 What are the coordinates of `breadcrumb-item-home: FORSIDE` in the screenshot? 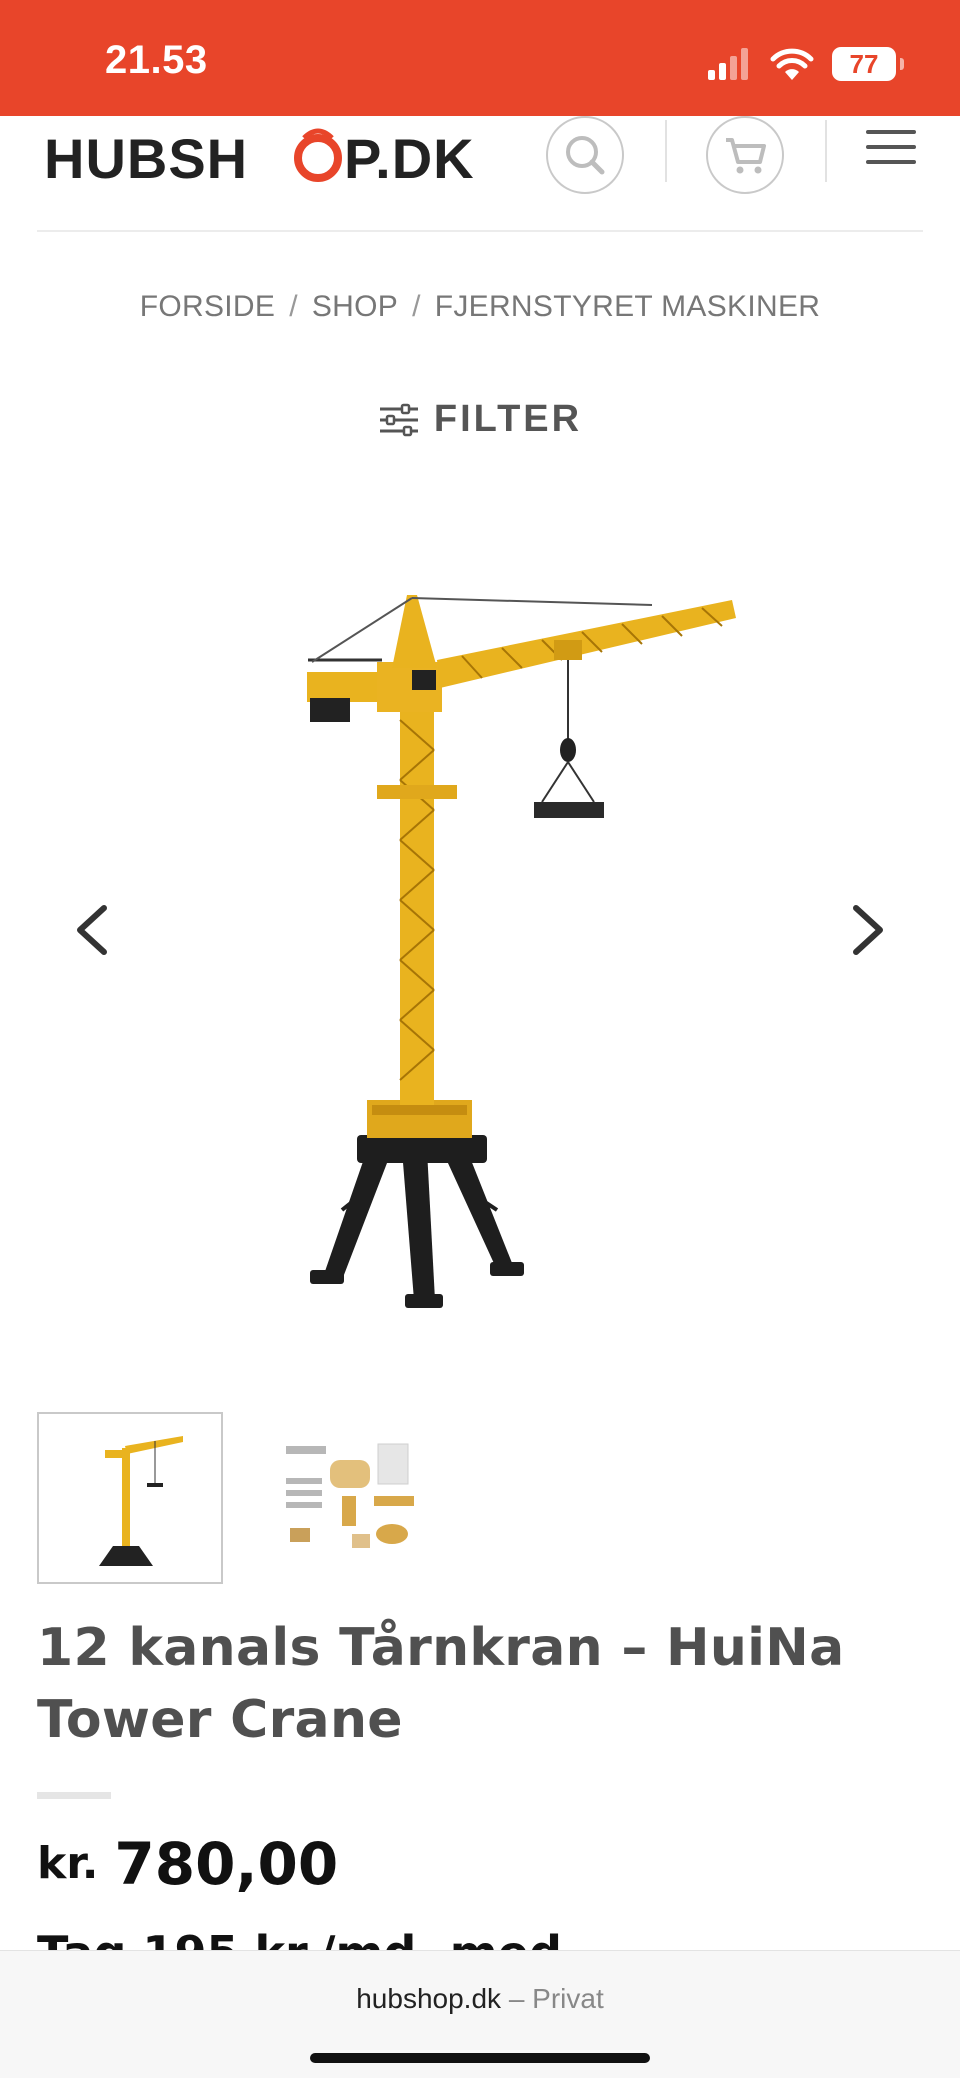 It's located at (207, 306).